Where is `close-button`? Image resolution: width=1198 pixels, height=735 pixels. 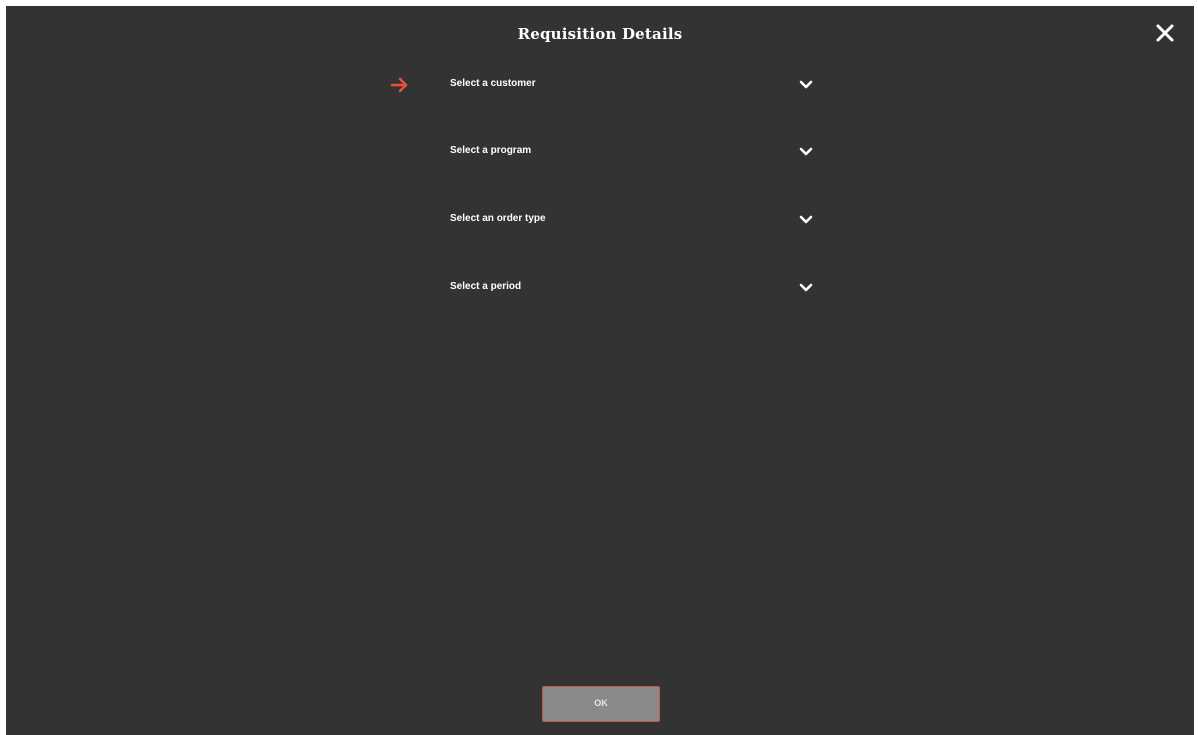
close-button is located at coordinates (1165, 33).